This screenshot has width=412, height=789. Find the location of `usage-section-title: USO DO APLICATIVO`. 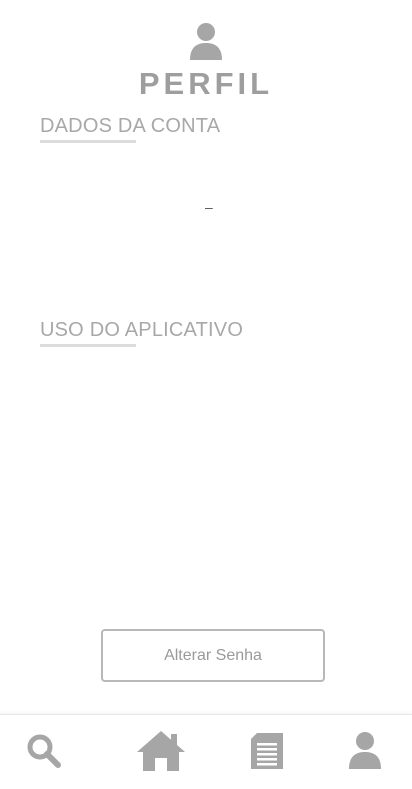

usage-section-title: USO DO APLICATIVO is located at coordinates (142, 330).